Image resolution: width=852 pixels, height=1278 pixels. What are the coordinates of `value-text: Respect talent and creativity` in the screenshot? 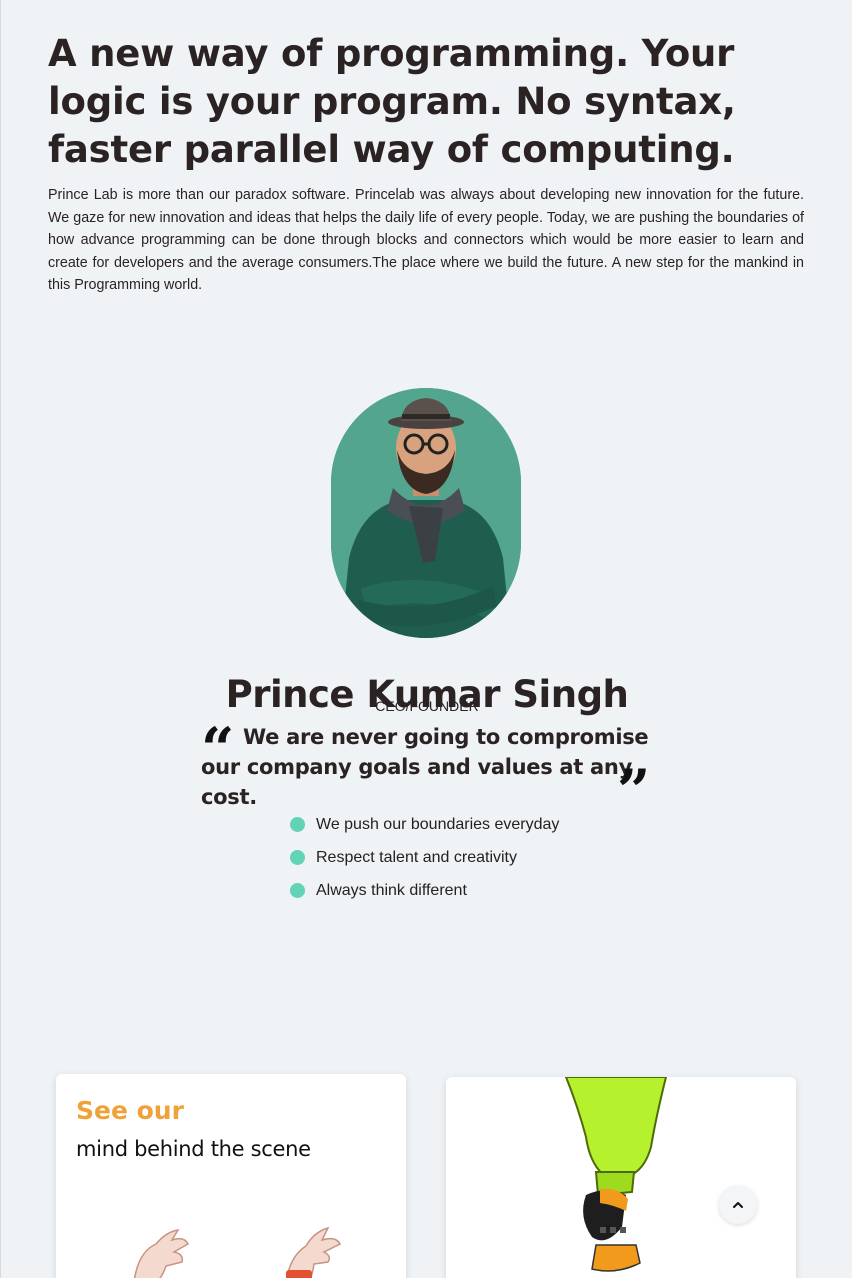 It's located at (416, 857).